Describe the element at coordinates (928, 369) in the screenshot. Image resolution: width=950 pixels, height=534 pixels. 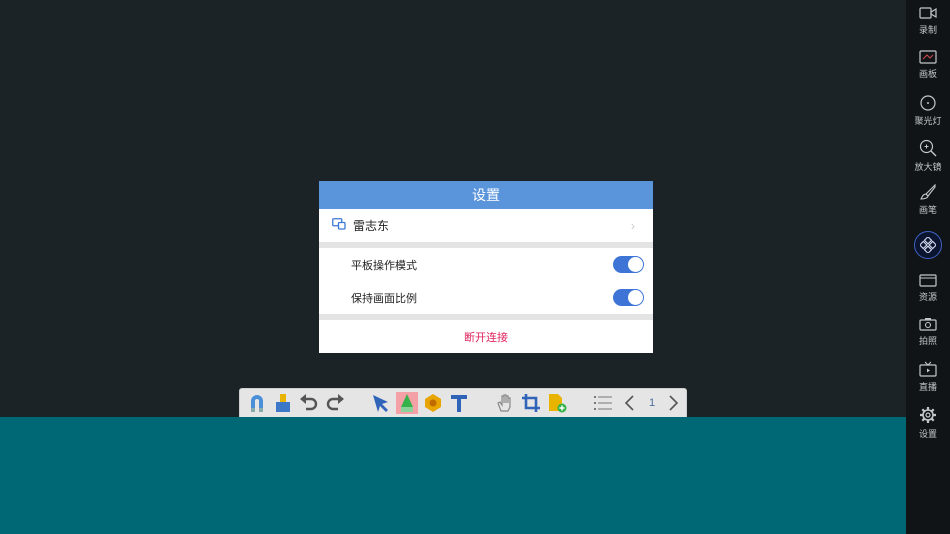
I see `tv-icon` at that location.